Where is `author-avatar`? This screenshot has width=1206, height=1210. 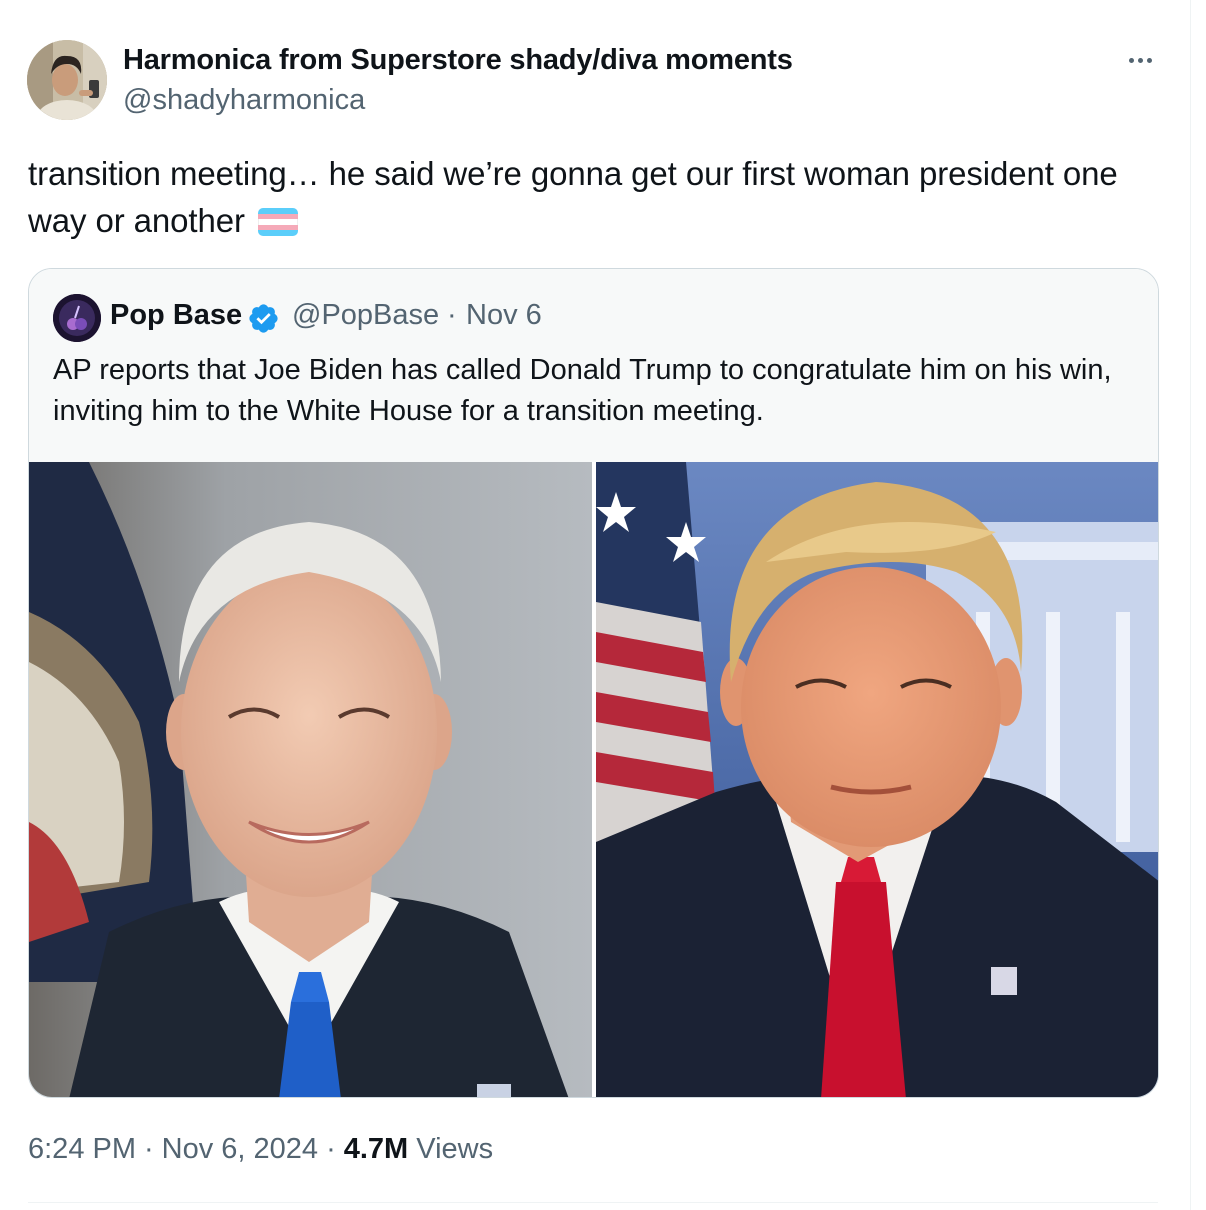 author-avatar is located at coordinates (67, 80).